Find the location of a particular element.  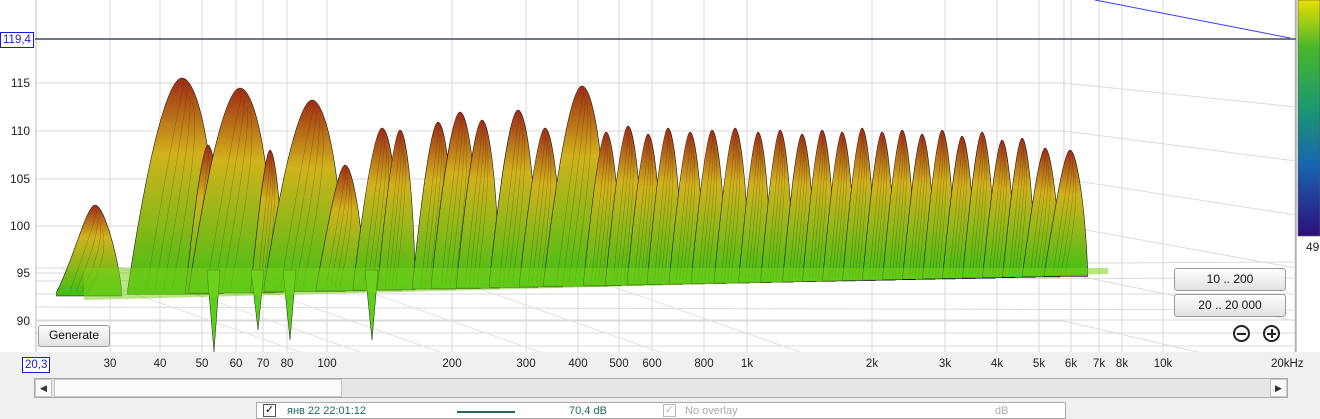

x-tick-label: 80 is located at coordinates (287, 364).